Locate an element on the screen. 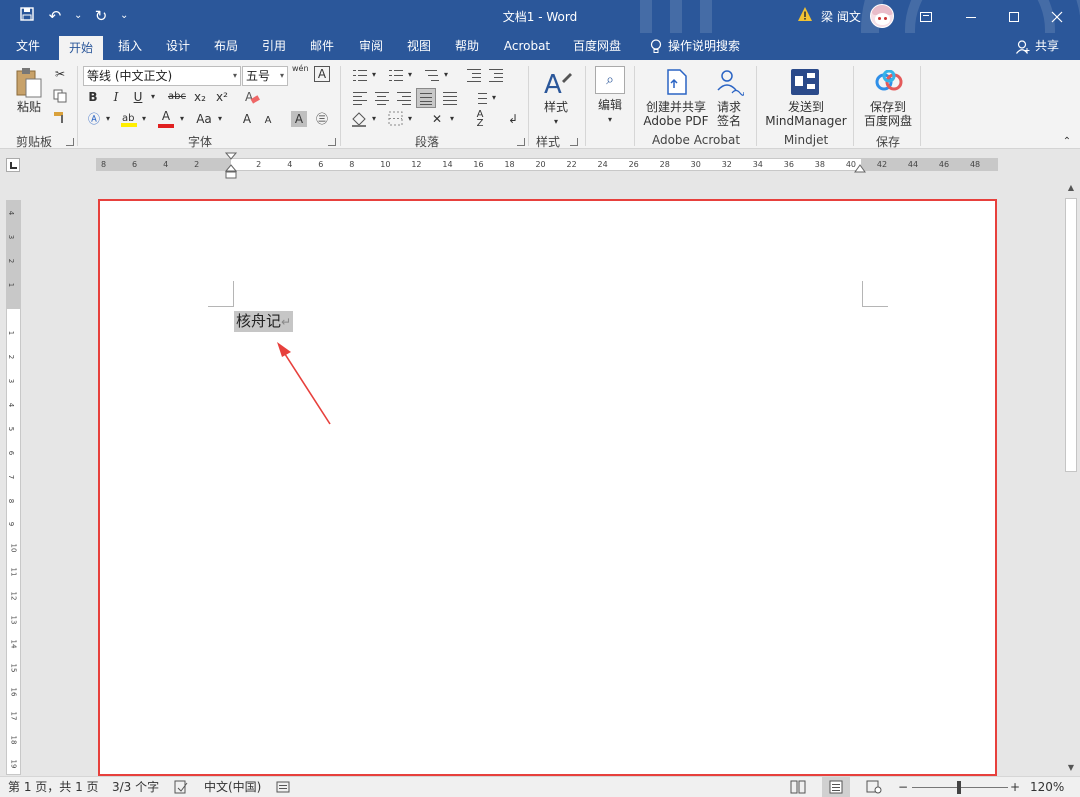 Image resolution: width=1080 pixels, height=797 pixels. share-button: 共享 is located at coordinates (1047, 46).